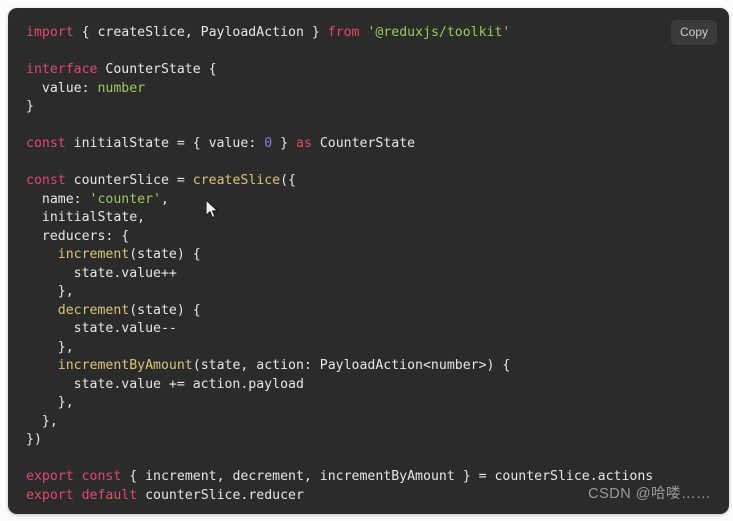  I want to click on code-token-plain: ({, so click(288, 180).